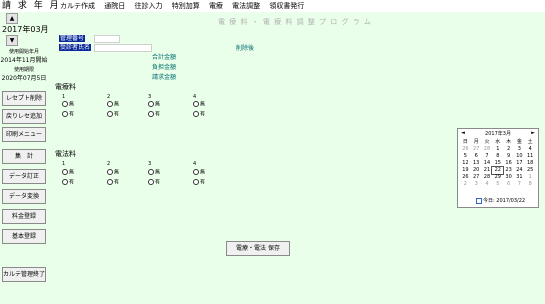 This screenshot has width=545, height=304. Describe the element at coordinates (246, 6) in the screenshot. I see `menu-item-electro-adjust: 電法調整` at that location.